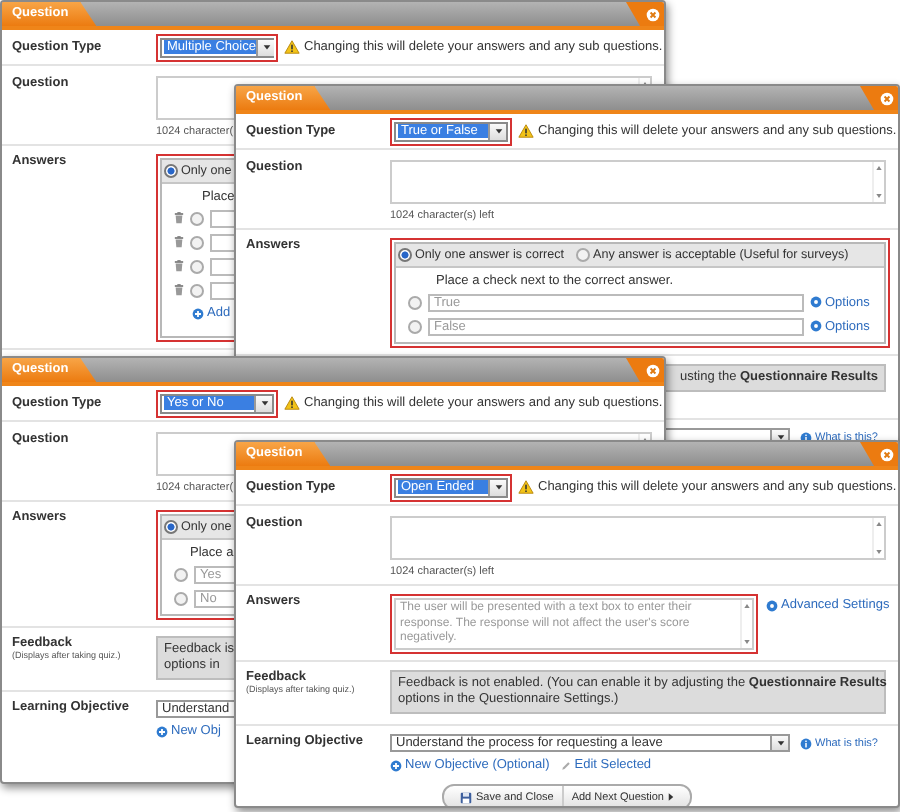  I want to click on info-icon, so click(806, 743).